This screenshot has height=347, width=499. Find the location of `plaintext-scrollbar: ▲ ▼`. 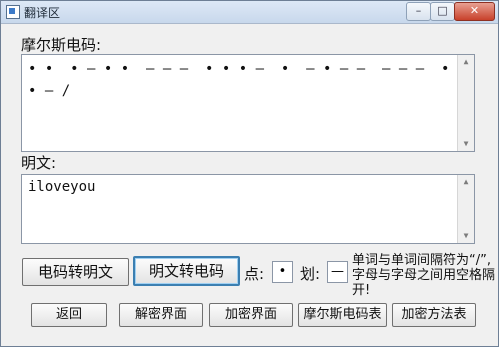

plaintext-scrollbar: ▲ ▼ is located at coordinates (465, 209).